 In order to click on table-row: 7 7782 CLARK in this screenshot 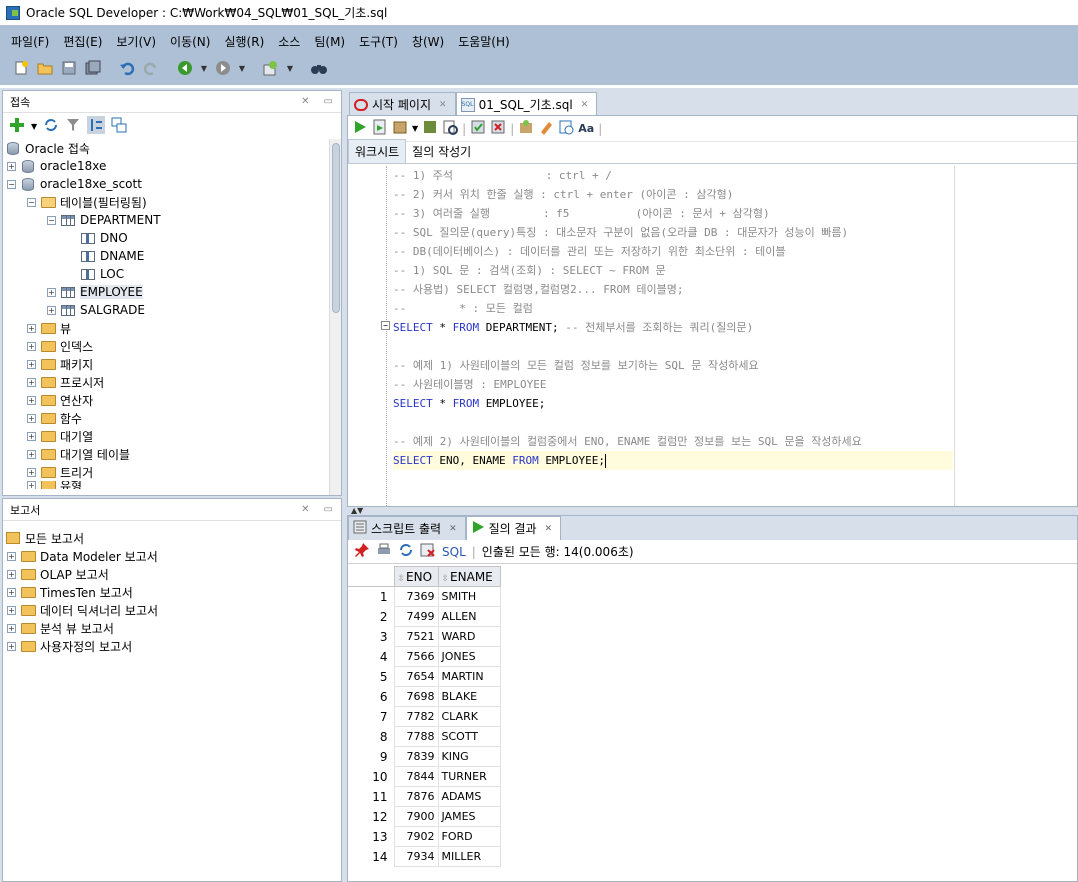, I will do `click(424, 716)`.